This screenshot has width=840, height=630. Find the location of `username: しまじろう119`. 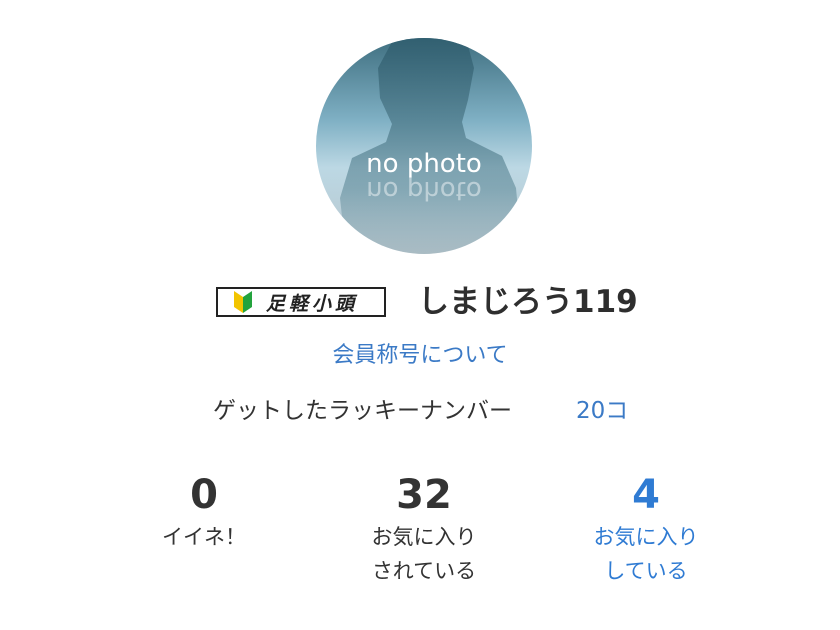

username: しまじろう119 is located at coordinates (528, 302).